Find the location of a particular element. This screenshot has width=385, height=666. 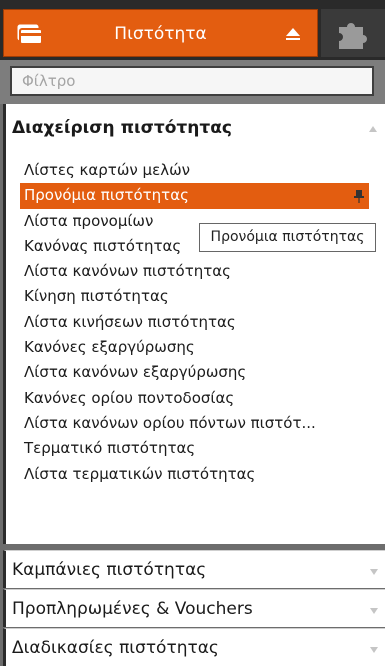

section-label: Προπληρωμένες & Vouchers is located at coordinates (132, 609).